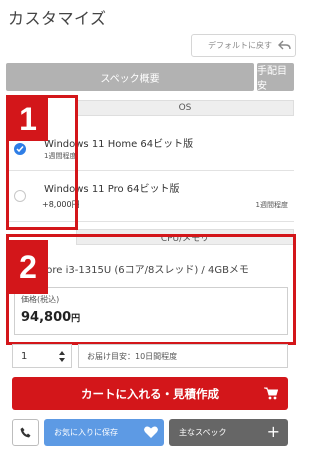 The width and height of the screenshot is (320, 453). I want to click on main-specs-label: 主なスペック, so click(203, 432).